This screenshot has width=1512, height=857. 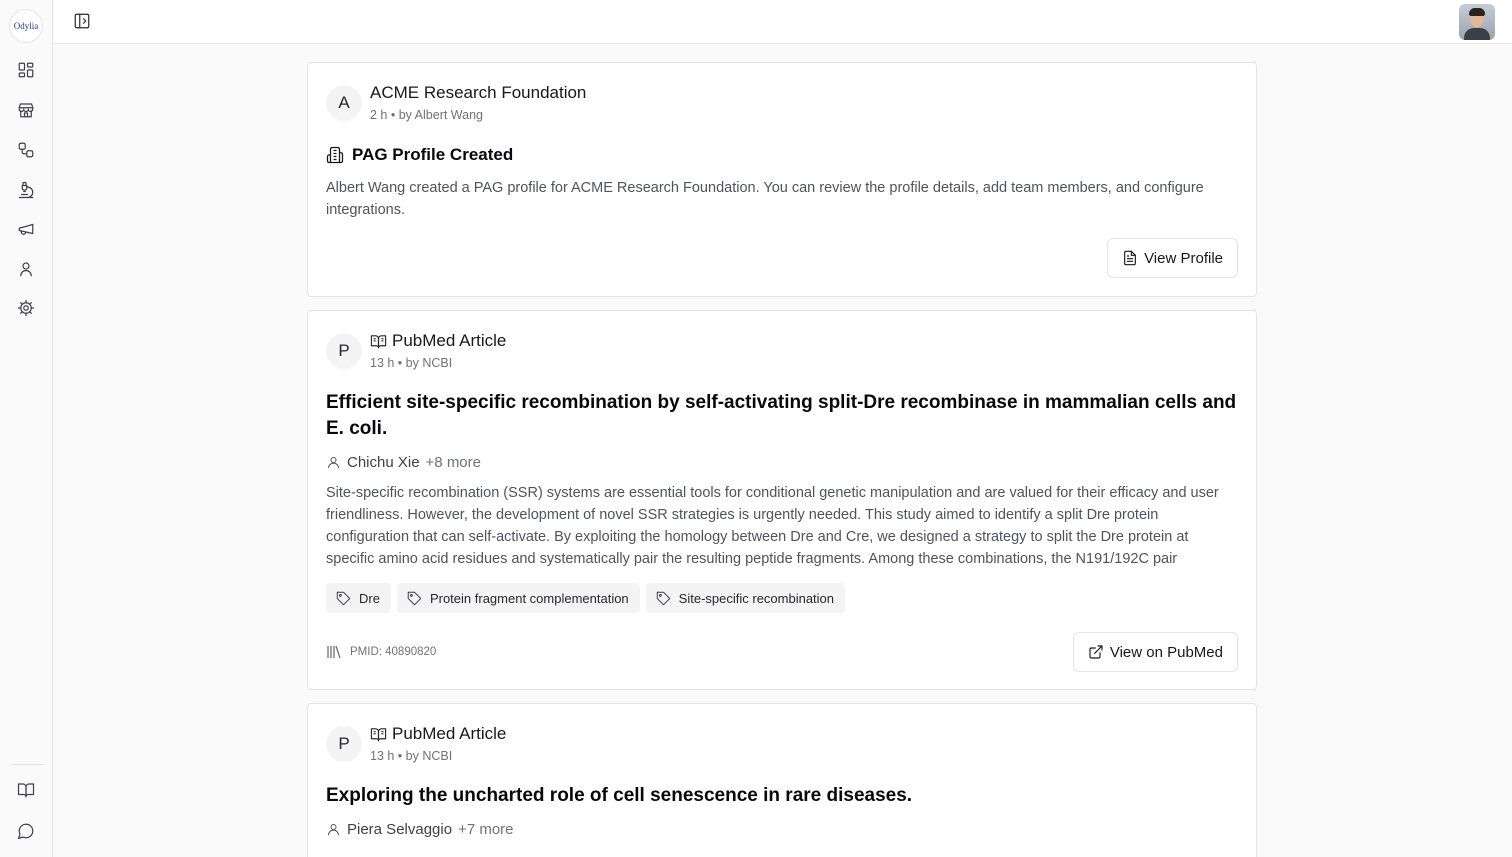 What do you see at coordinates (369, 598) in the screenshot?
I see `tag-label: Dre` at bounding box center [369, 598].